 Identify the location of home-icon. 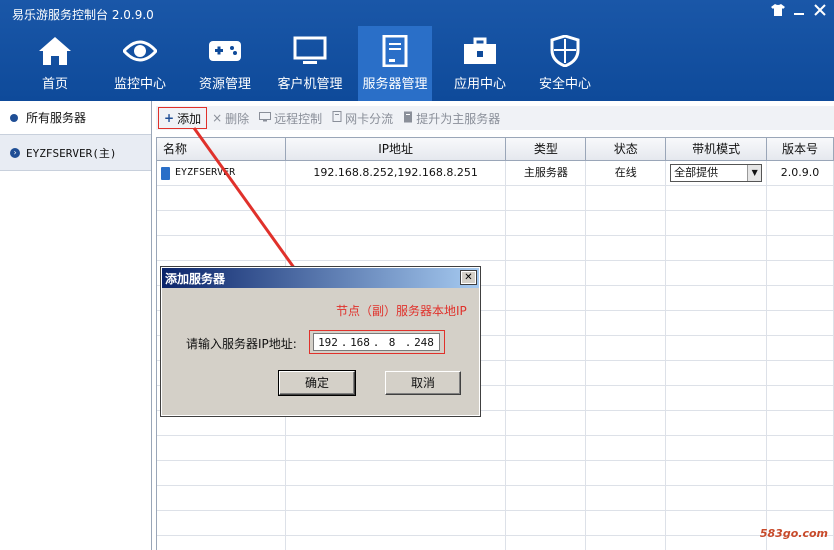
(55, 51).